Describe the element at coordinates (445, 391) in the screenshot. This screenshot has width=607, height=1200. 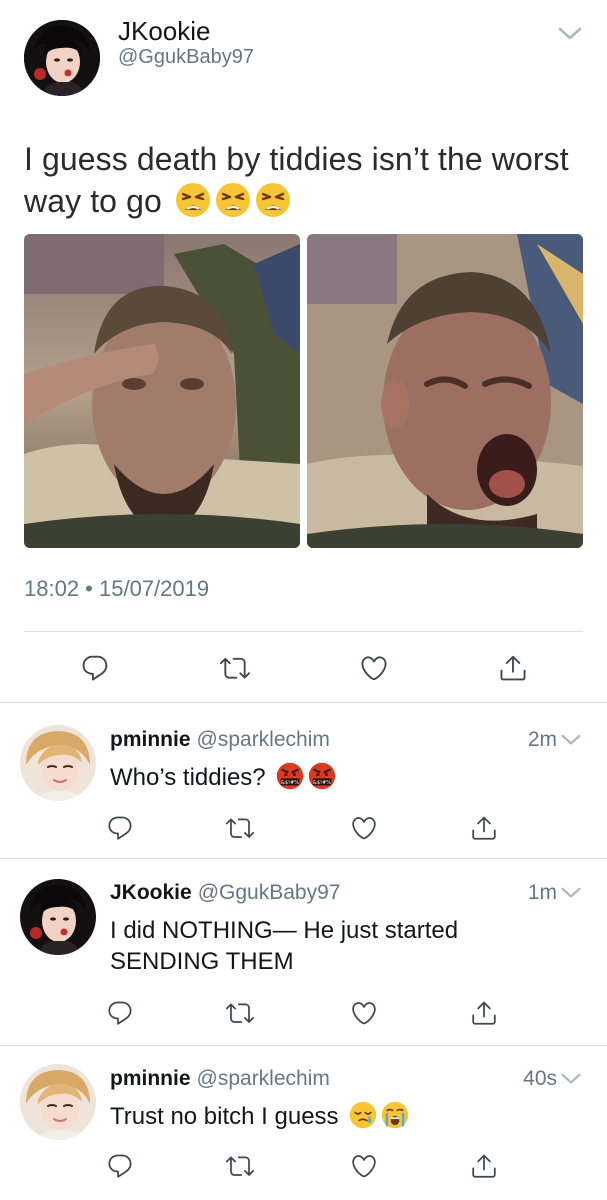
I see `media-photo-screaming` at that location.